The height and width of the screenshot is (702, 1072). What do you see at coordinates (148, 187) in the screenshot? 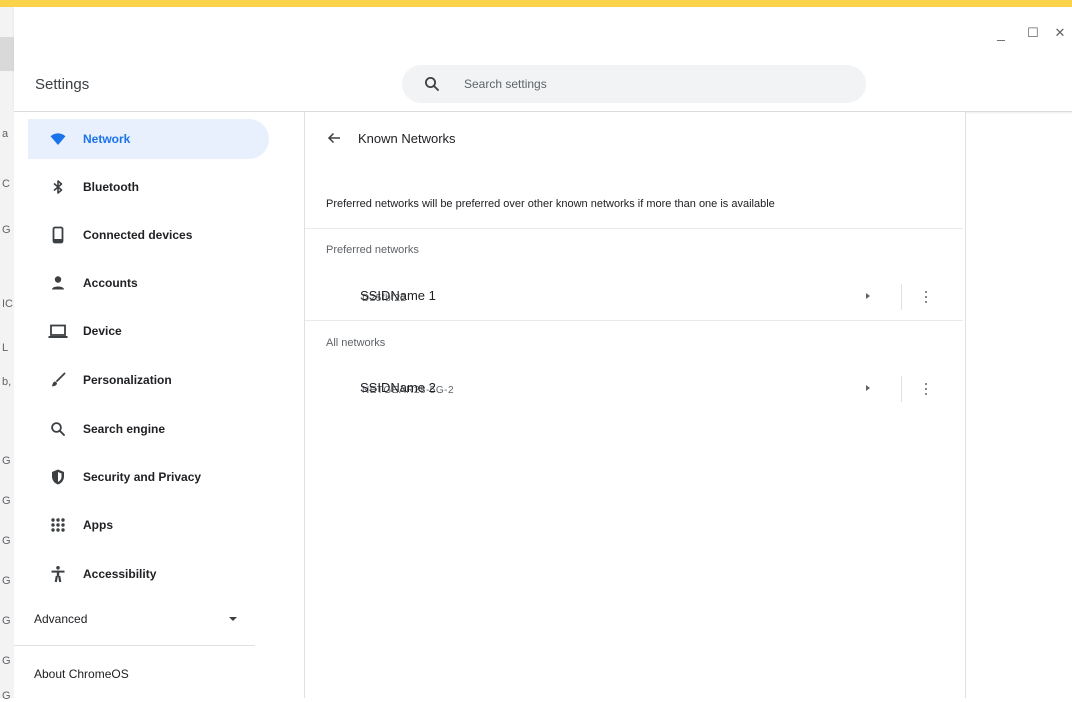
I see `sidebar-item-bluetooth: Bluetooth` at bounding box center [148, 187].